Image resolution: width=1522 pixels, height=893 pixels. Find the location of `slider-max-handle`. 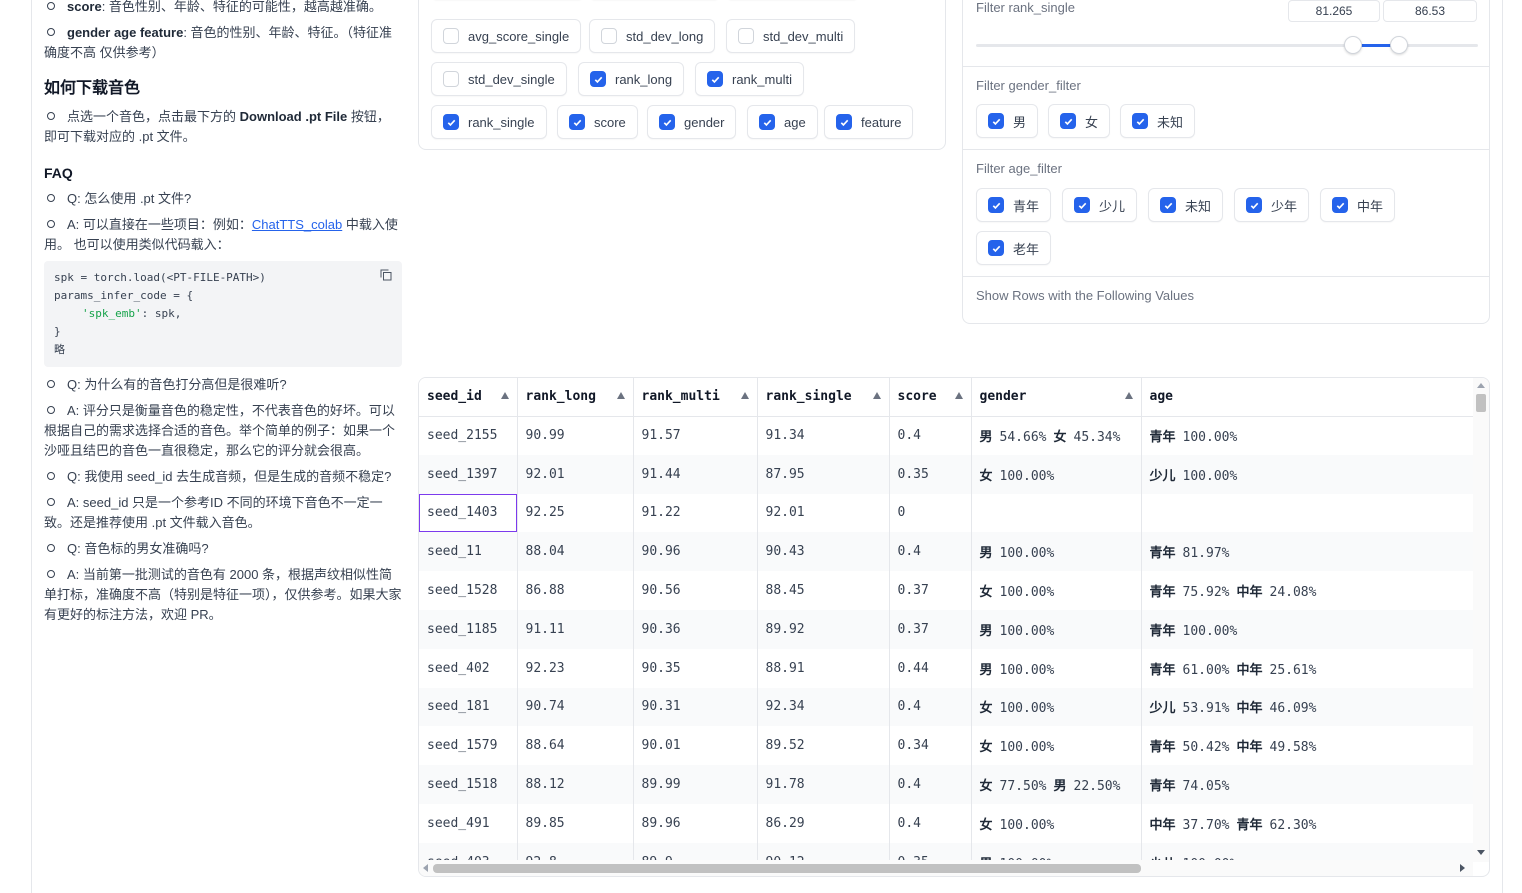

slider-max-handle is located at coordinates (1399, 45).